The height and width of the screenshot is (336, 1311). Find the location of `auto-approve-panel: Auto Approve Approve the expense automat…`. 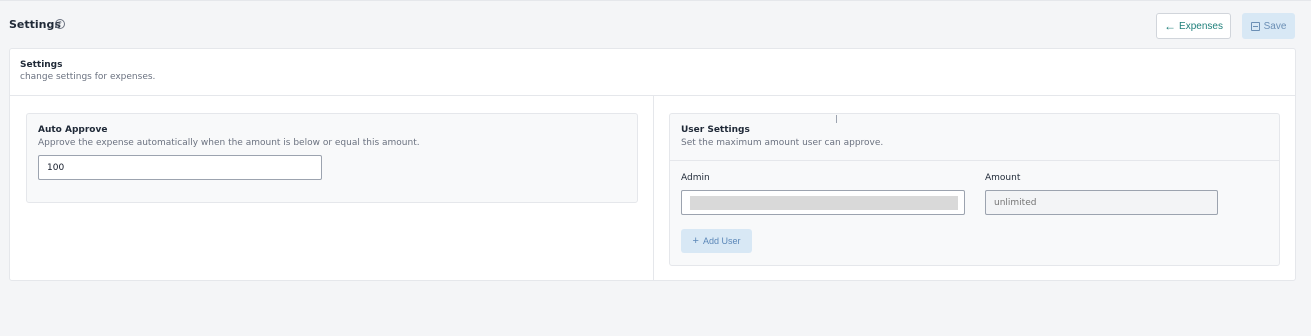

auto-approve-panel: Auto Approve Approve the expense automat… is located at coordinates (332, 158).